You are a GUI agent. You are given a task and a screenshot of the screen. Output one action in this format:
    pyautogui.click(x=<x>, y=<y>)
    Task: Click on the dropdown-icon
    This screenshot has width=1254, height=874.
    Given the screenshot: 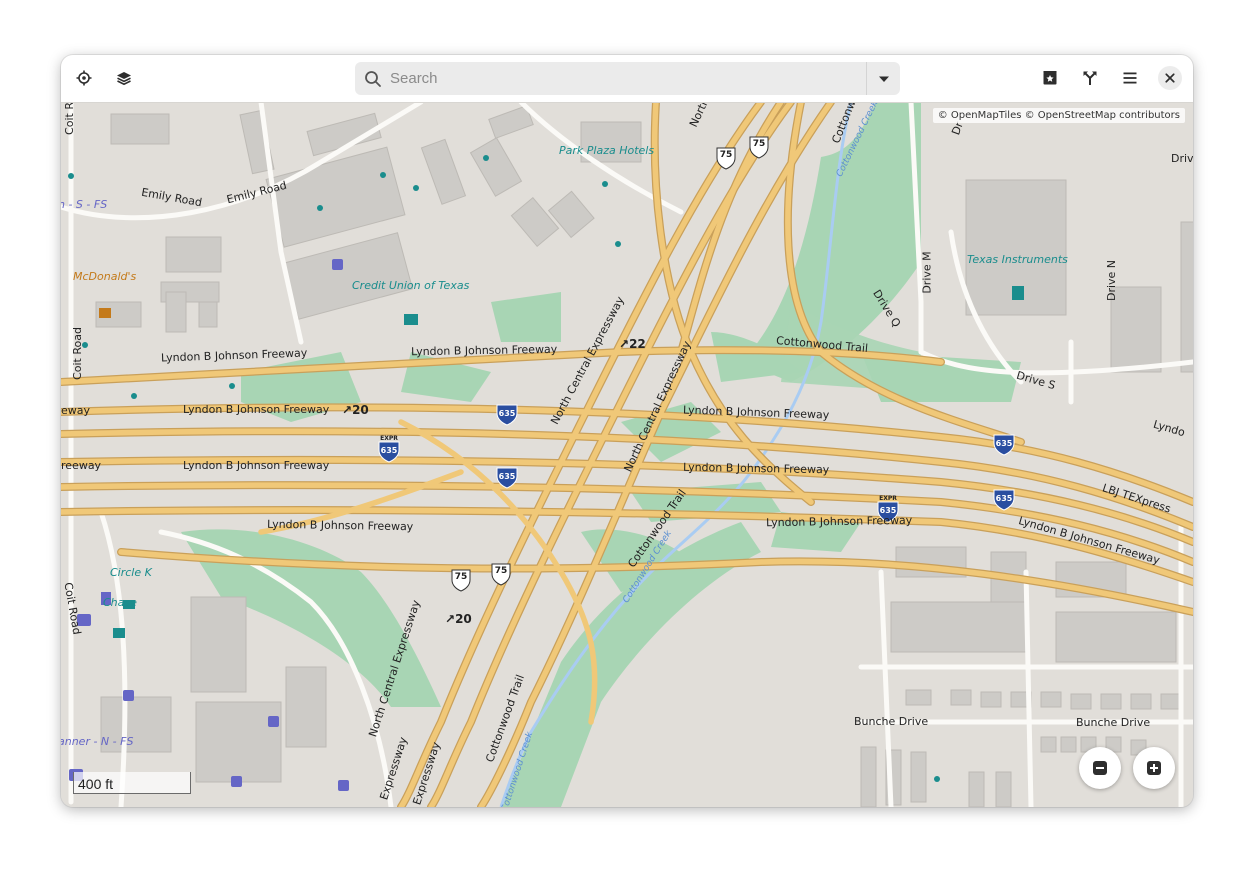 What is the action you would take?
    pyautogui.click(x=883, y=79)
    